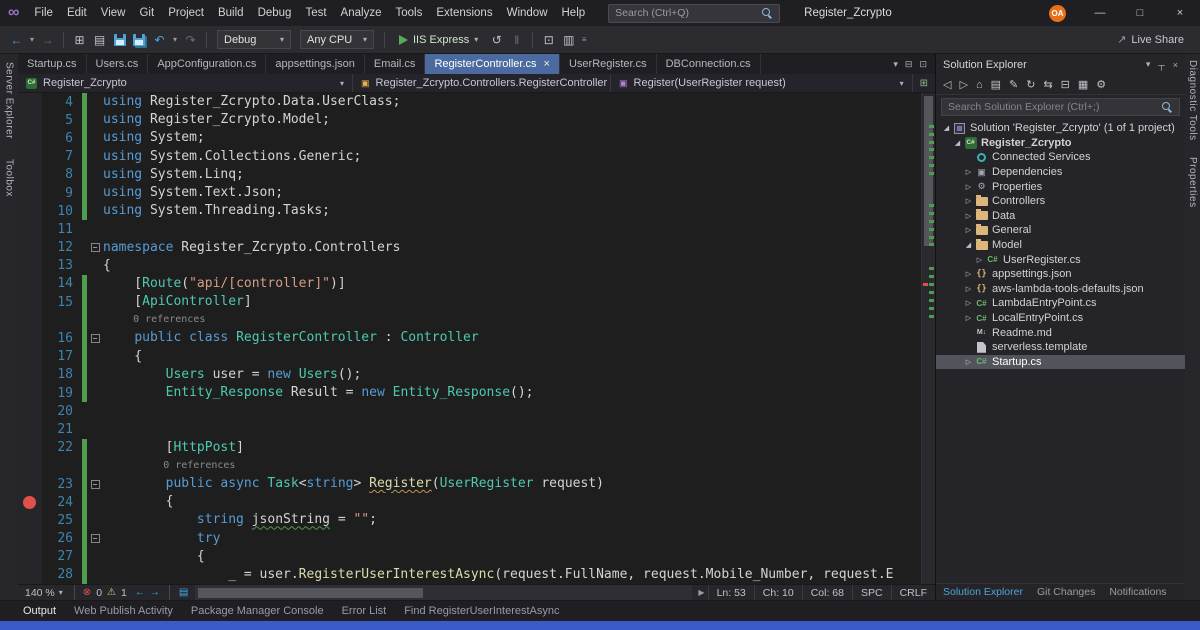 This screenshot has width=1200, height=630. I want to click on menu-view: View, so click(113, 13).